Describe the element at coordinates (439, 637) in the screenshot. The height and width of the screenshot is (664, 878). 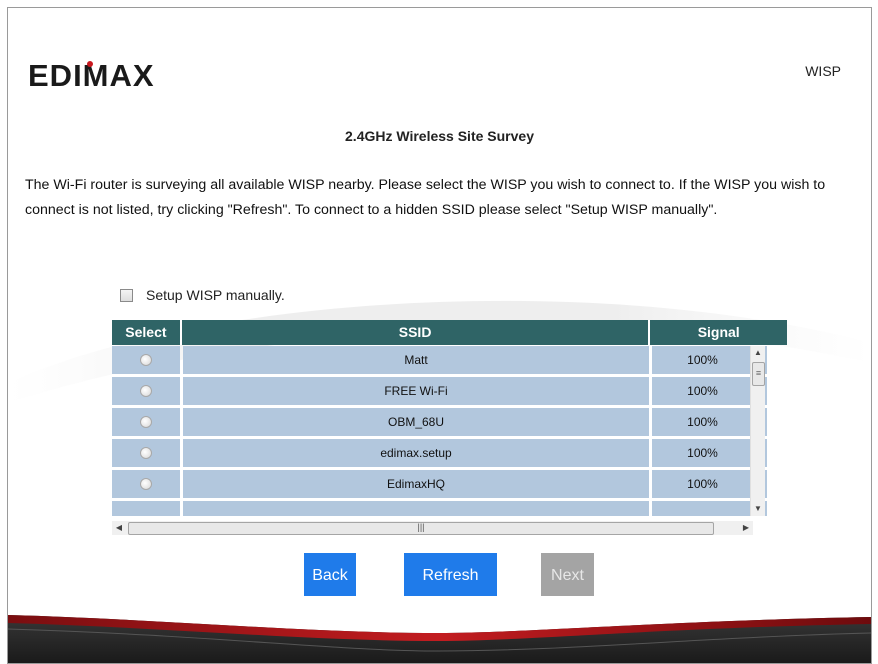
I see `footer-banner` at that location.